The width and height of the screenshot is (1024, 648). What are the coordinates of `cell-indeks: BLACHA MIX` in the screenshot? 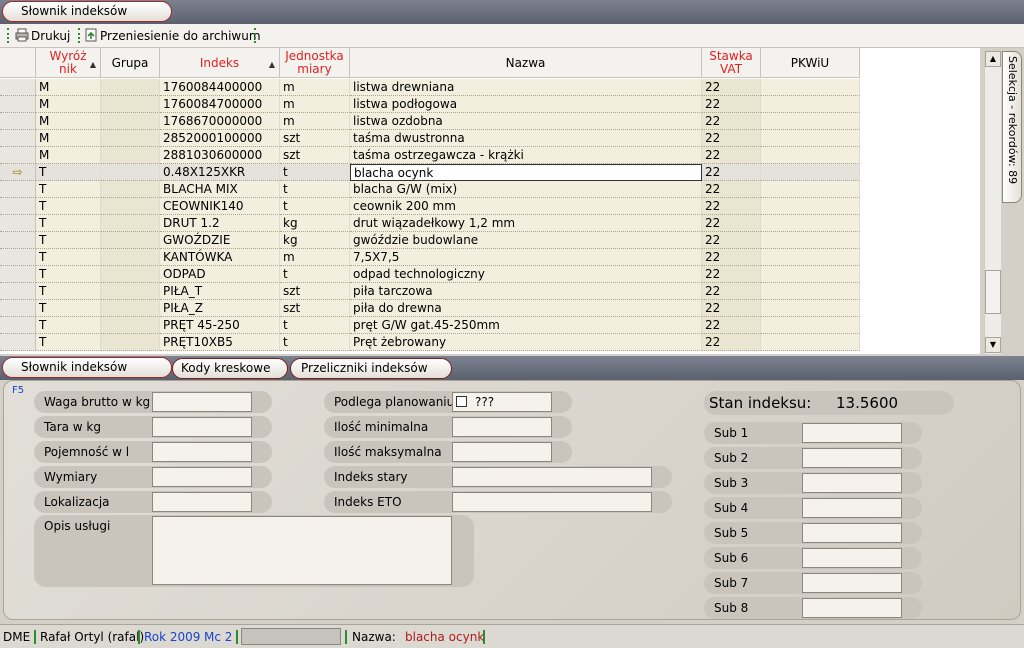 It's located at (220, 189).